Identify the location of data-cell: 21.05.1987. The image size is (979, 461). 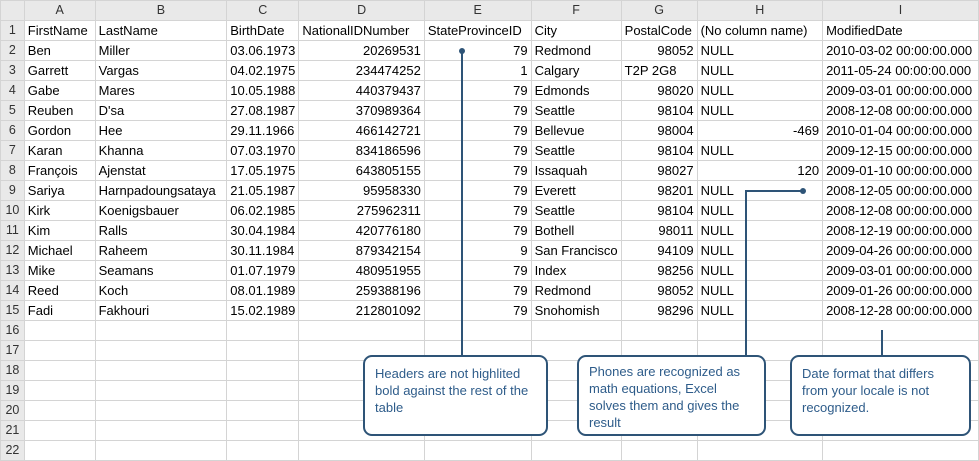
(263, 190).